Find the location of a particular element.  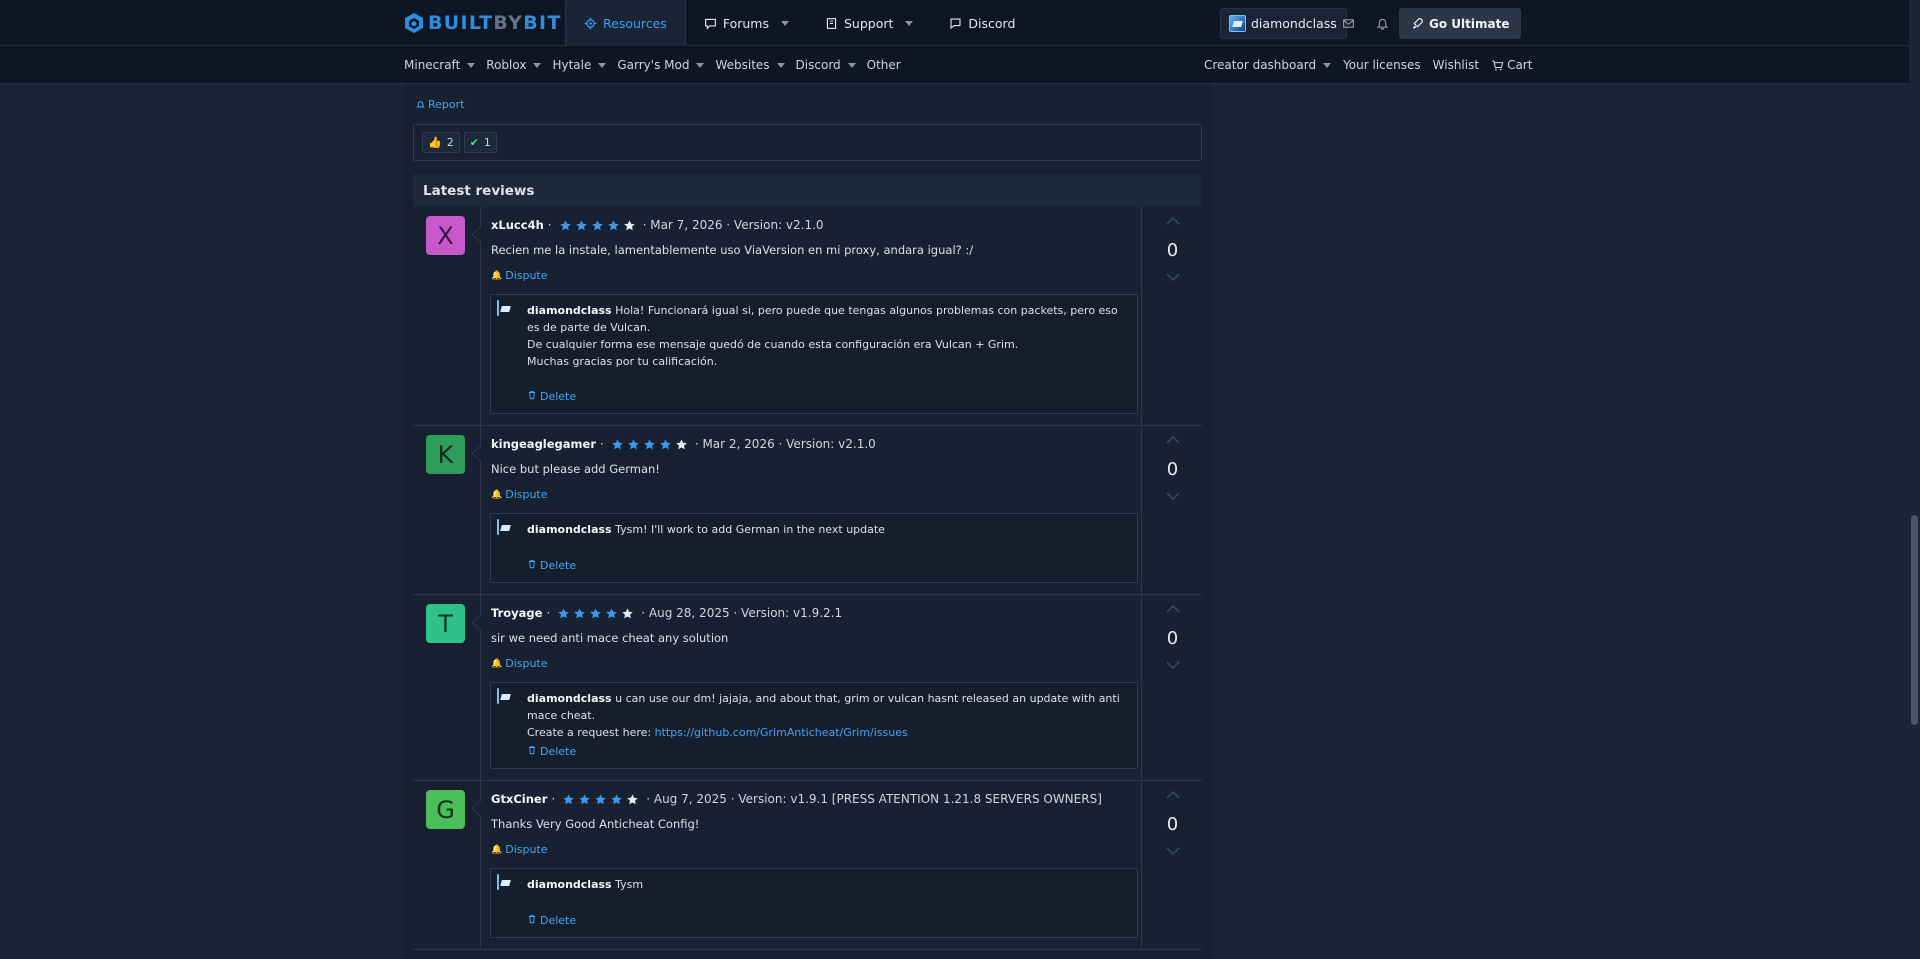

dispute-label: Dispute is located at coordinates (526, 663).